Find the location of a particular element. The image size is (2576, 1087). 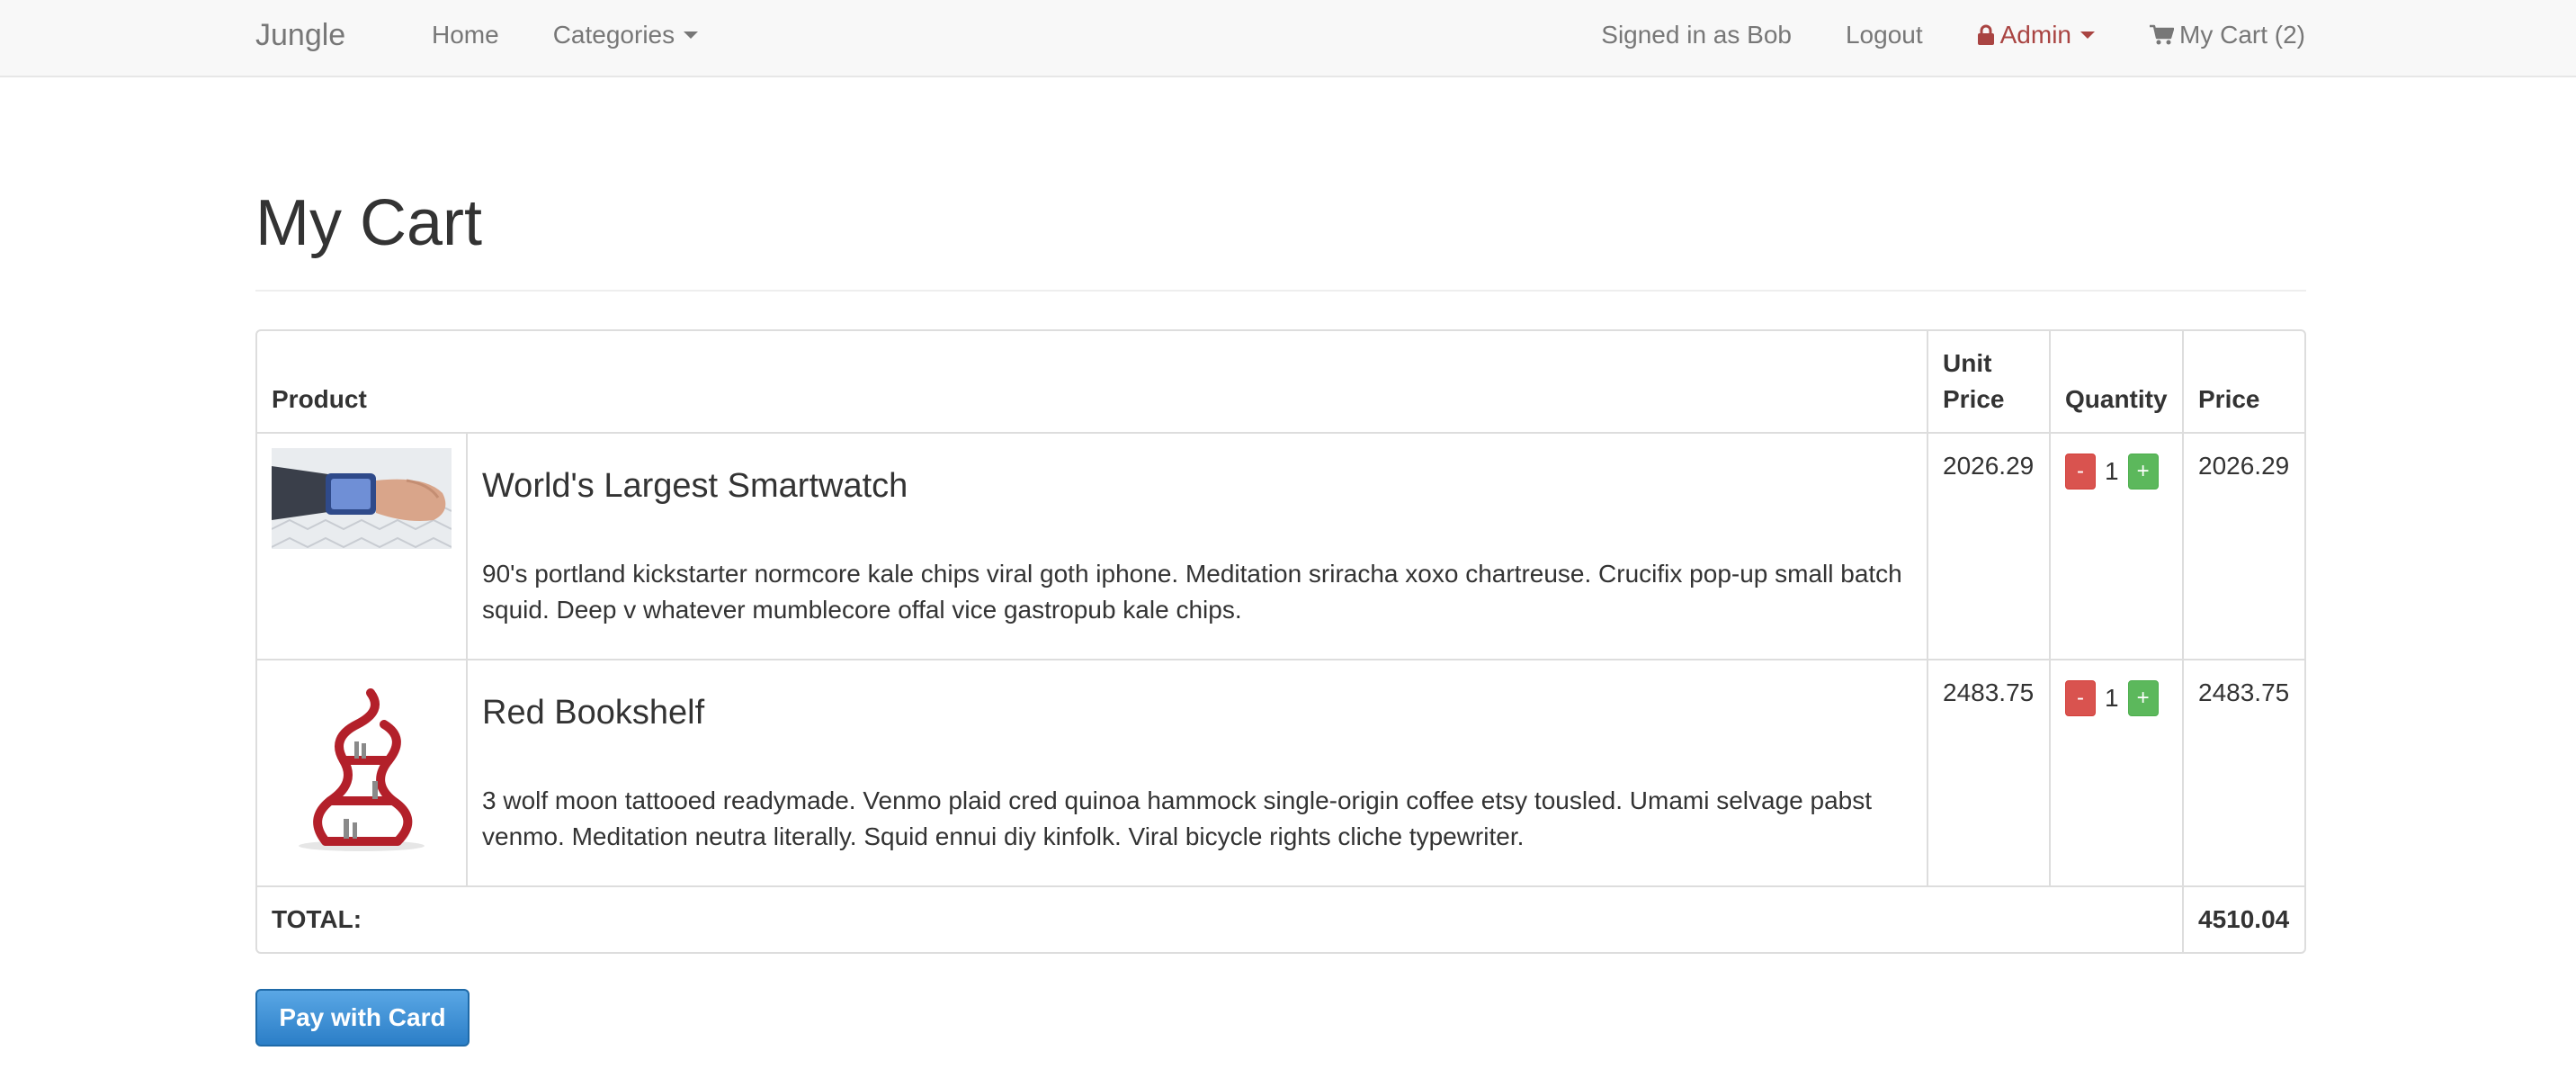

page-title: My Cart is located at coordinates (368, 223).